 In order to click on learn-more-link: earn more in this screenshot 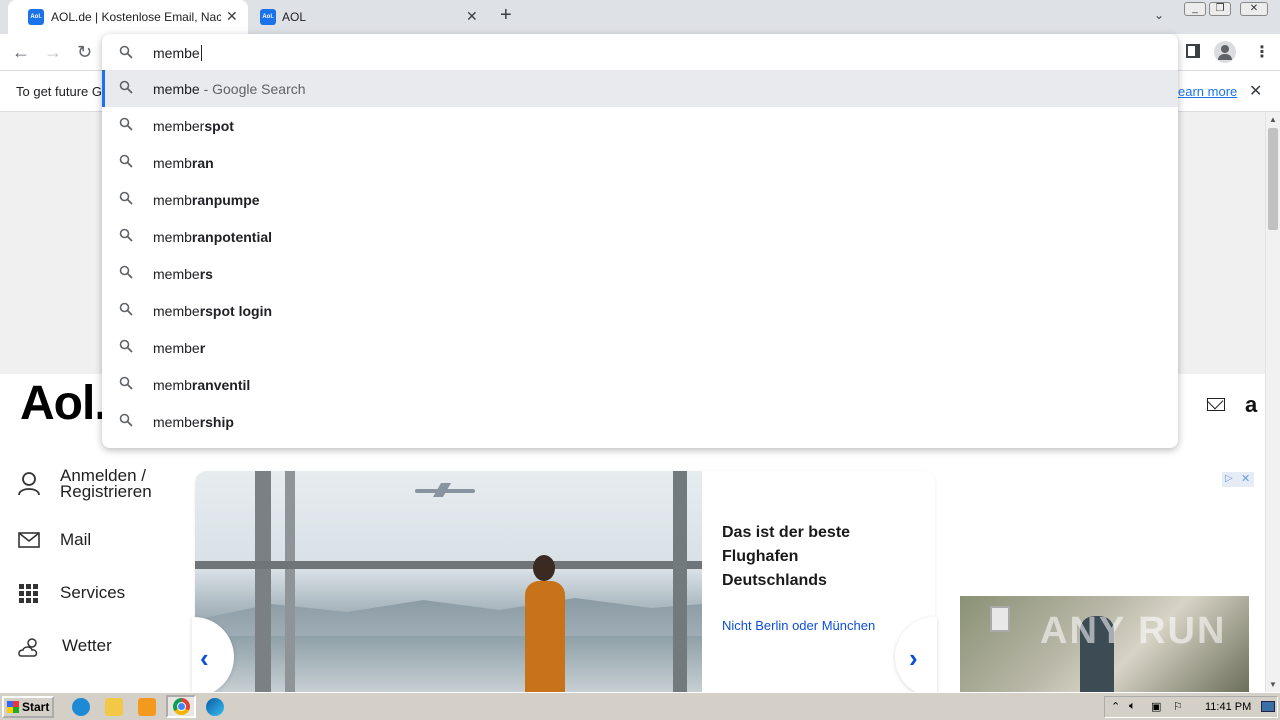, I will do `click(1207, 91)`.